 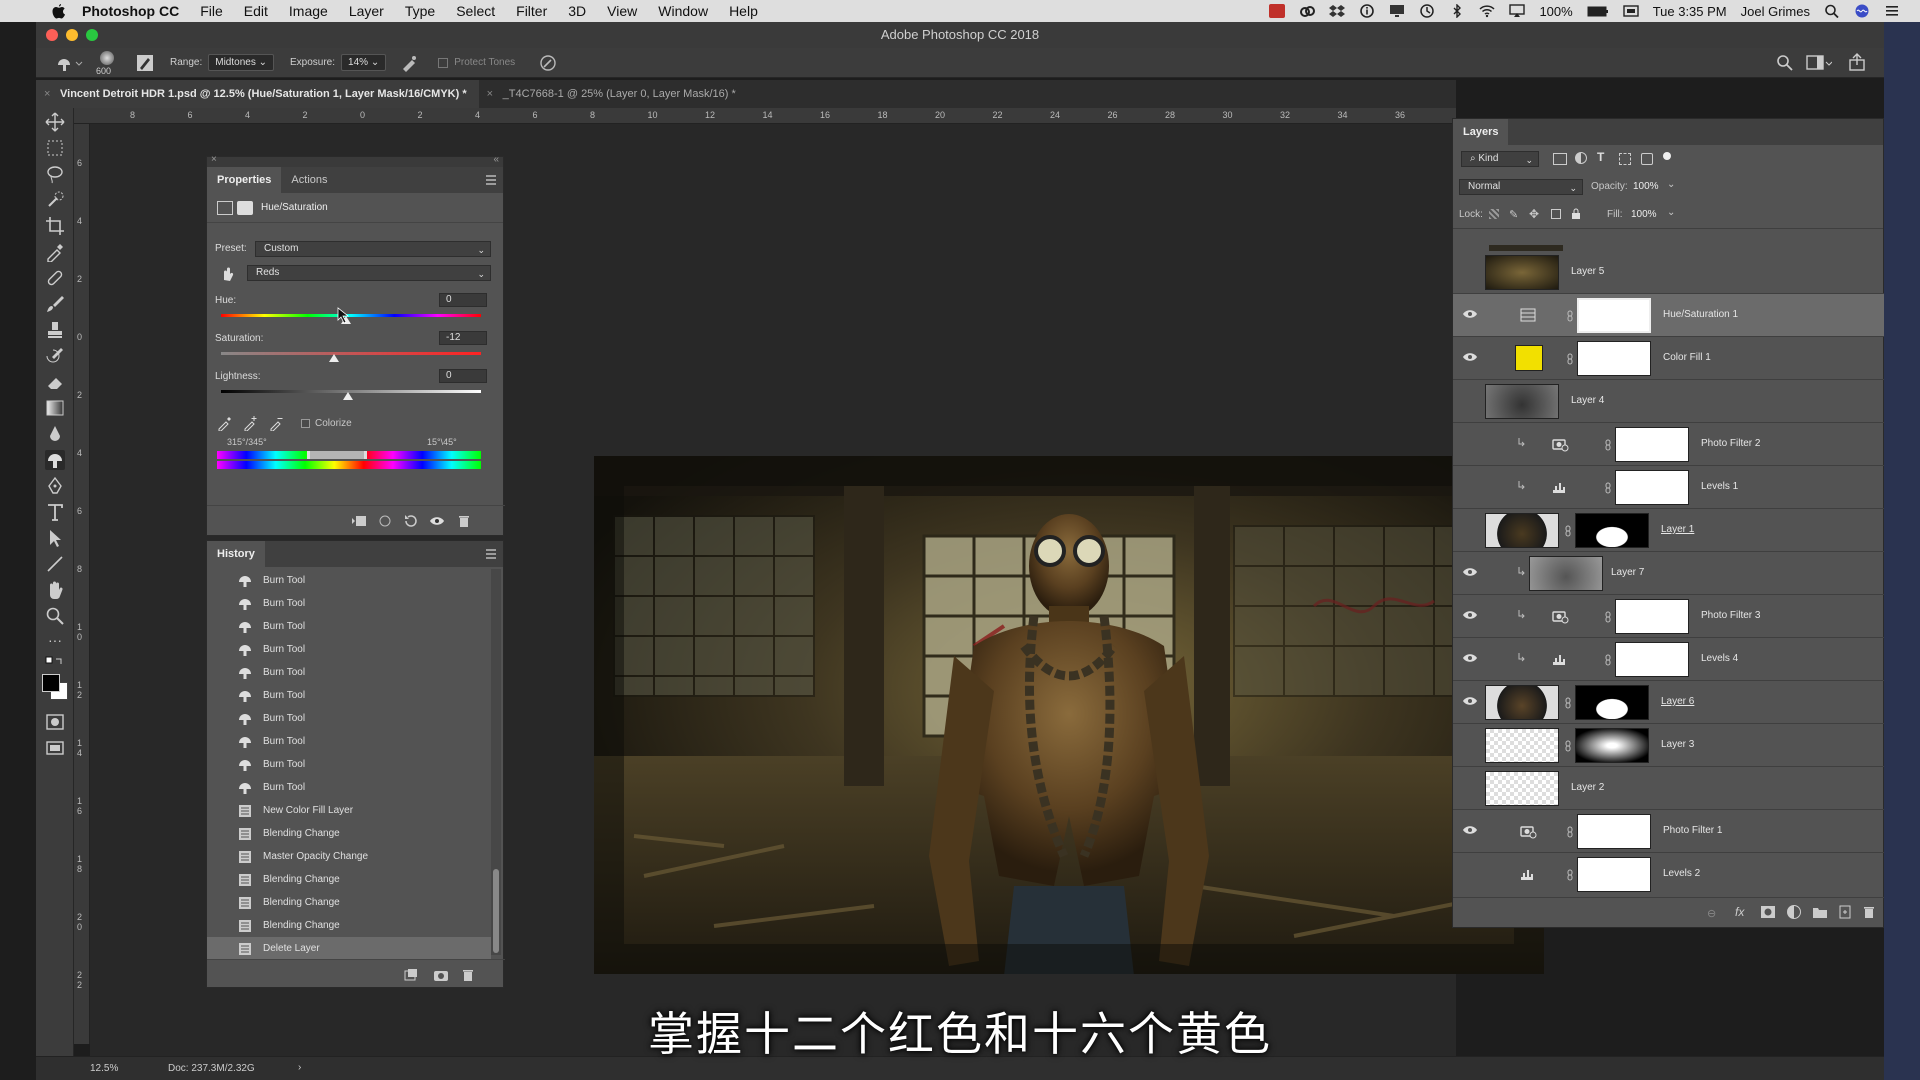 I want to click on wifi-icon, so click(x=1487, y=11).